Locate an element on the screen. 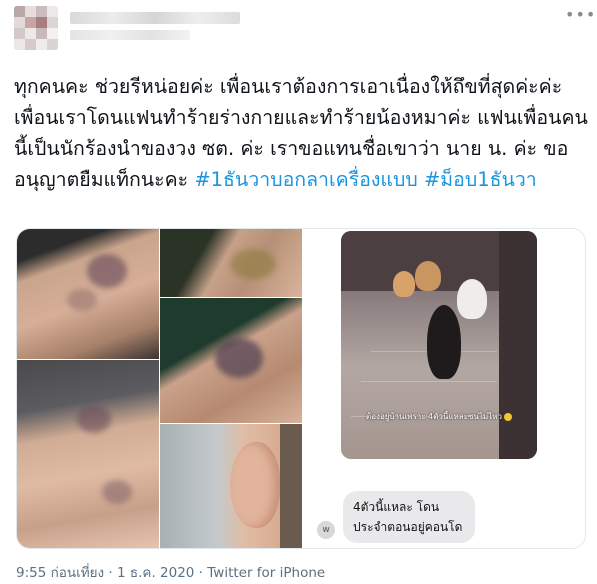 The height and width of the screenshot is (584, 597). sad-emoji-icon is located at coordinates (507, 416).